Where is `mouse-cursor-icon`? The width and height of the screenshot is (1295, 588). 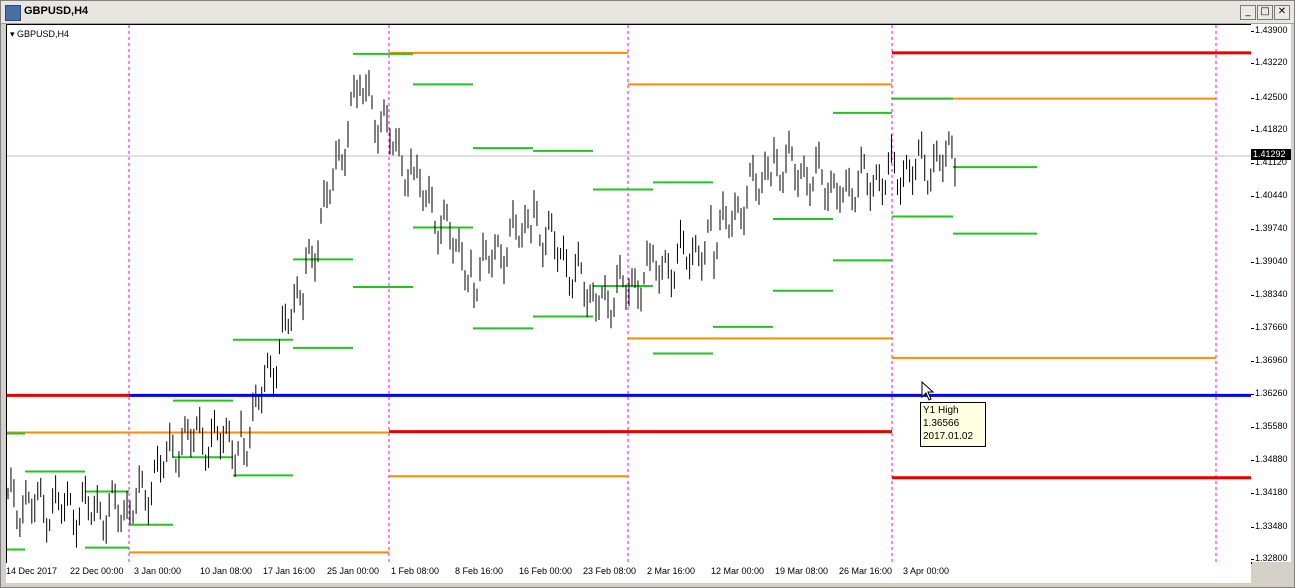
mouse-cursor-icon is located at coordinates (928, 391).